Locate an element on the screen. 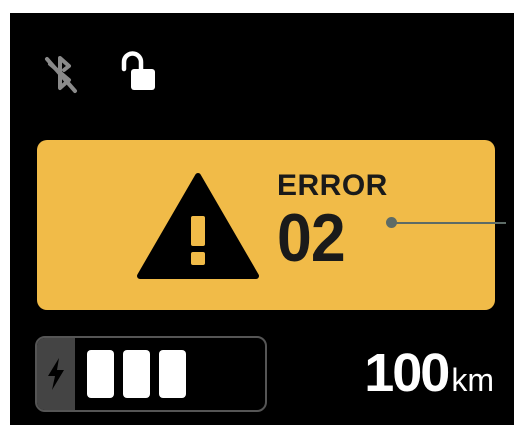 The height and width of the screenshot is (435, 514). battery-charge-tab is located at coordinates (56, 374).